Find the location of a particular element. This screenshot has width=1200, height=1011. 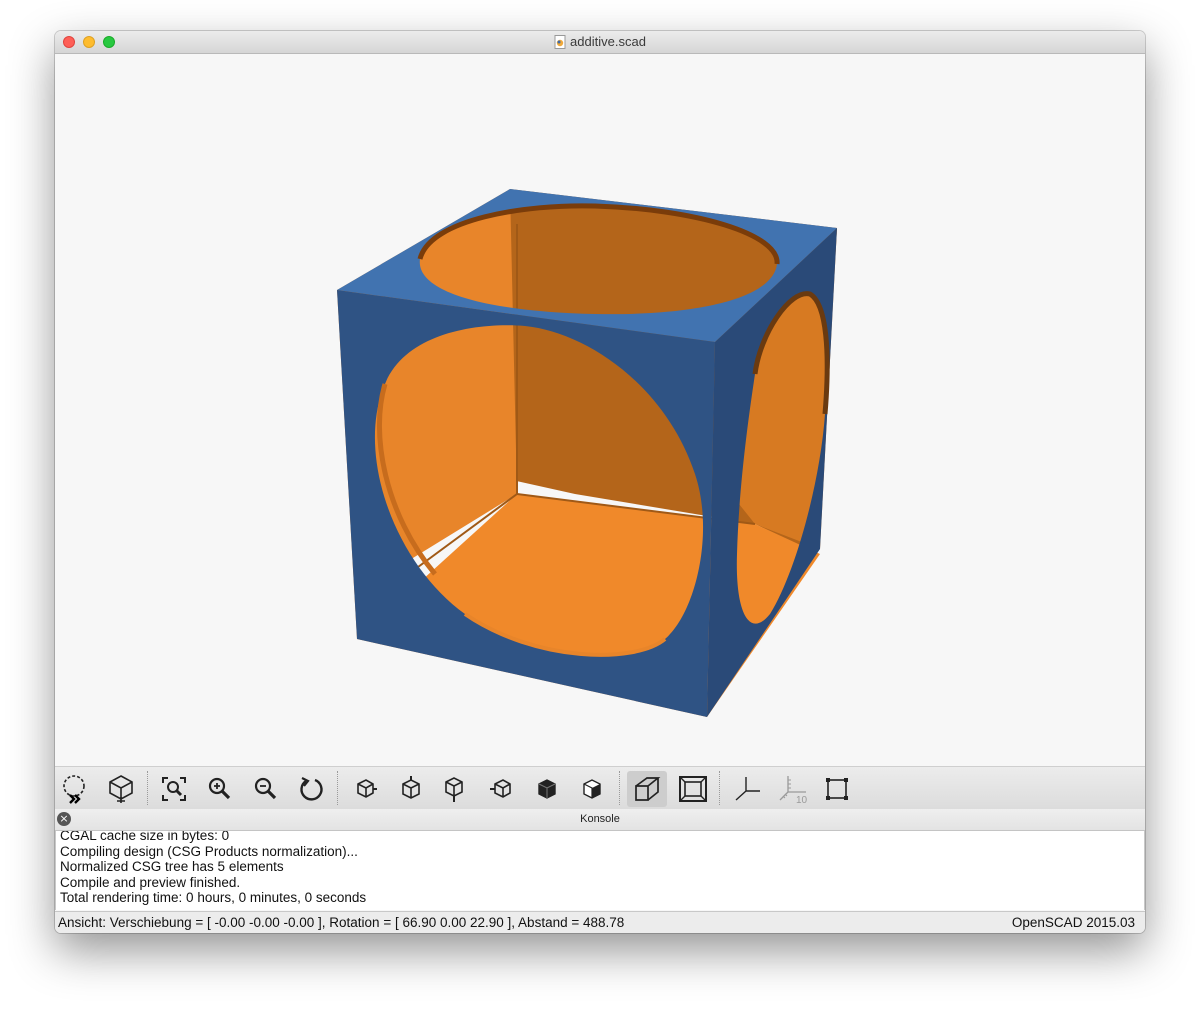

view-bottom-icon is located at coordinates (454, 789).